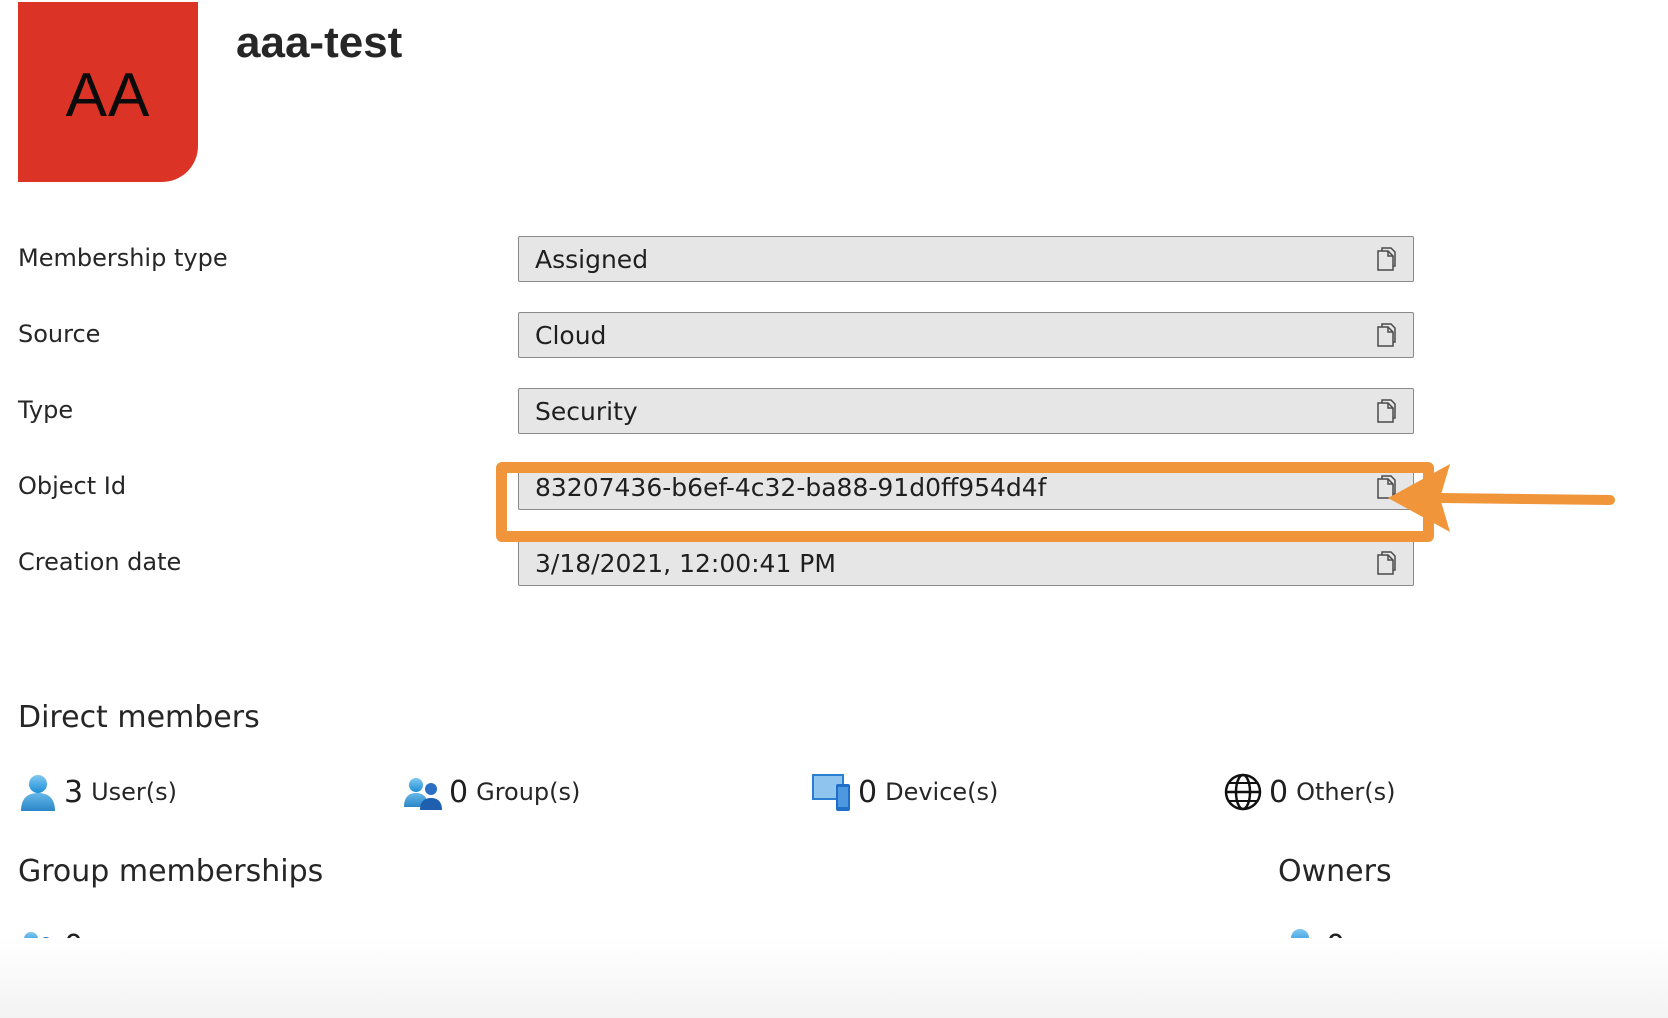  Describe the element at coordinates (966, 563) in the screenshot. I see `creation-date-field: 3/18/2021, 12:00:41 PM` at that location.